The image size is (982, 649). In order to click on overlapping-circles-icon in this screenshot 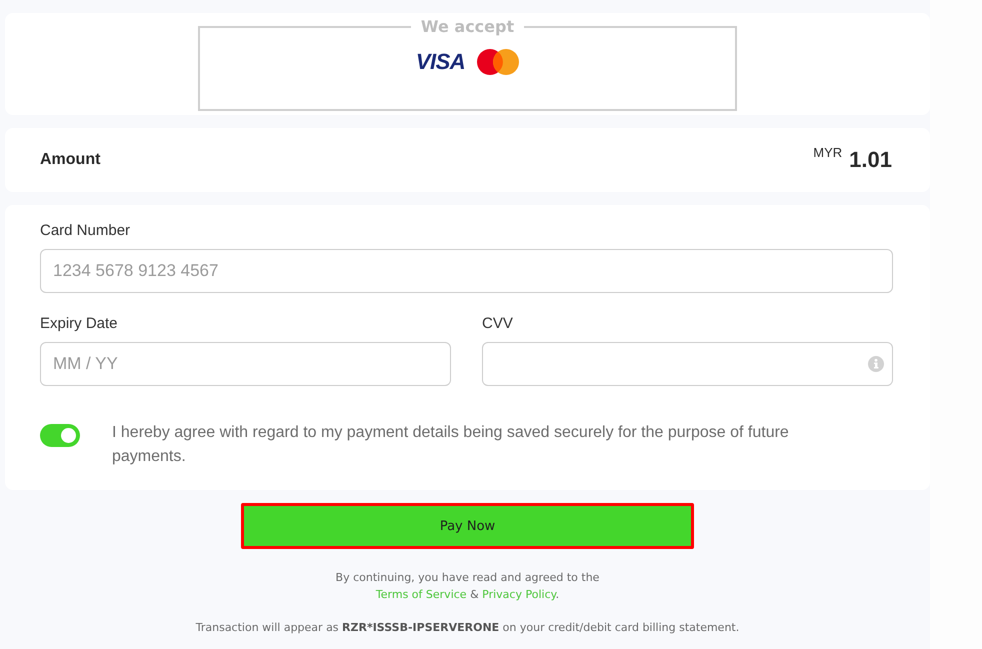, I will do `click(498, 62)`.